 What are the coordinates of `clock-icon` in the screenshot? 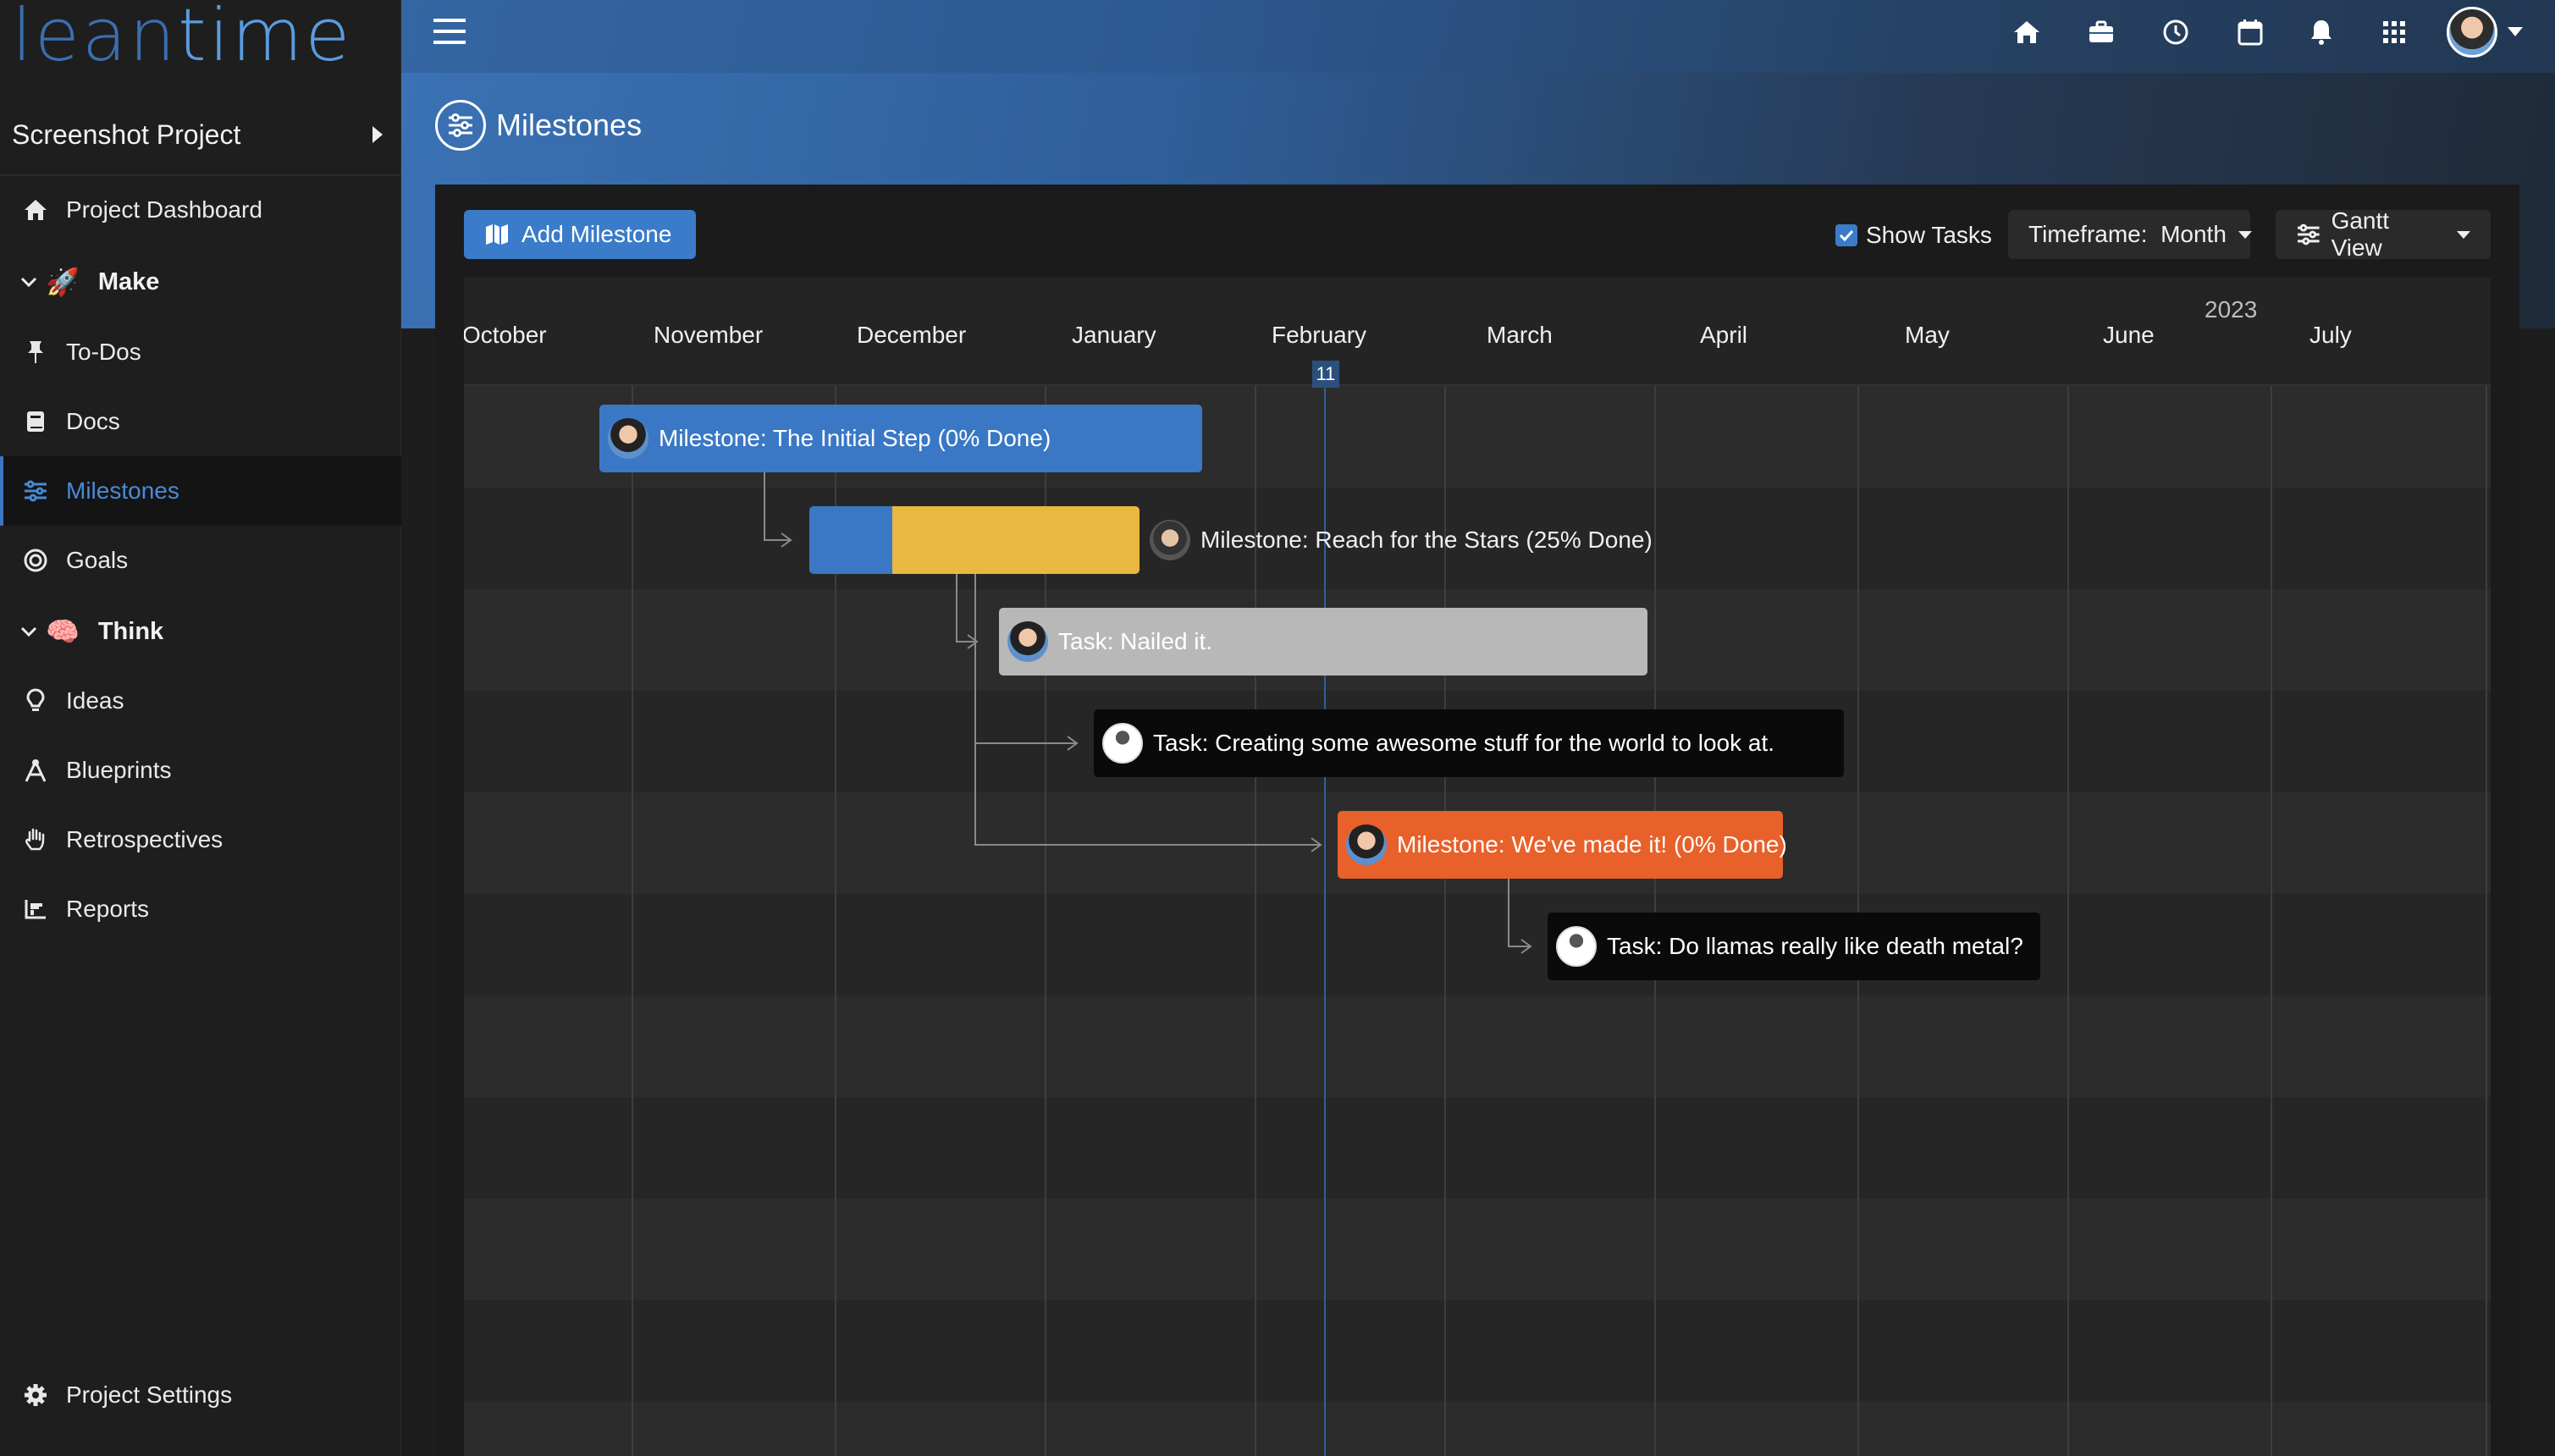 It's located at (2175, 32).